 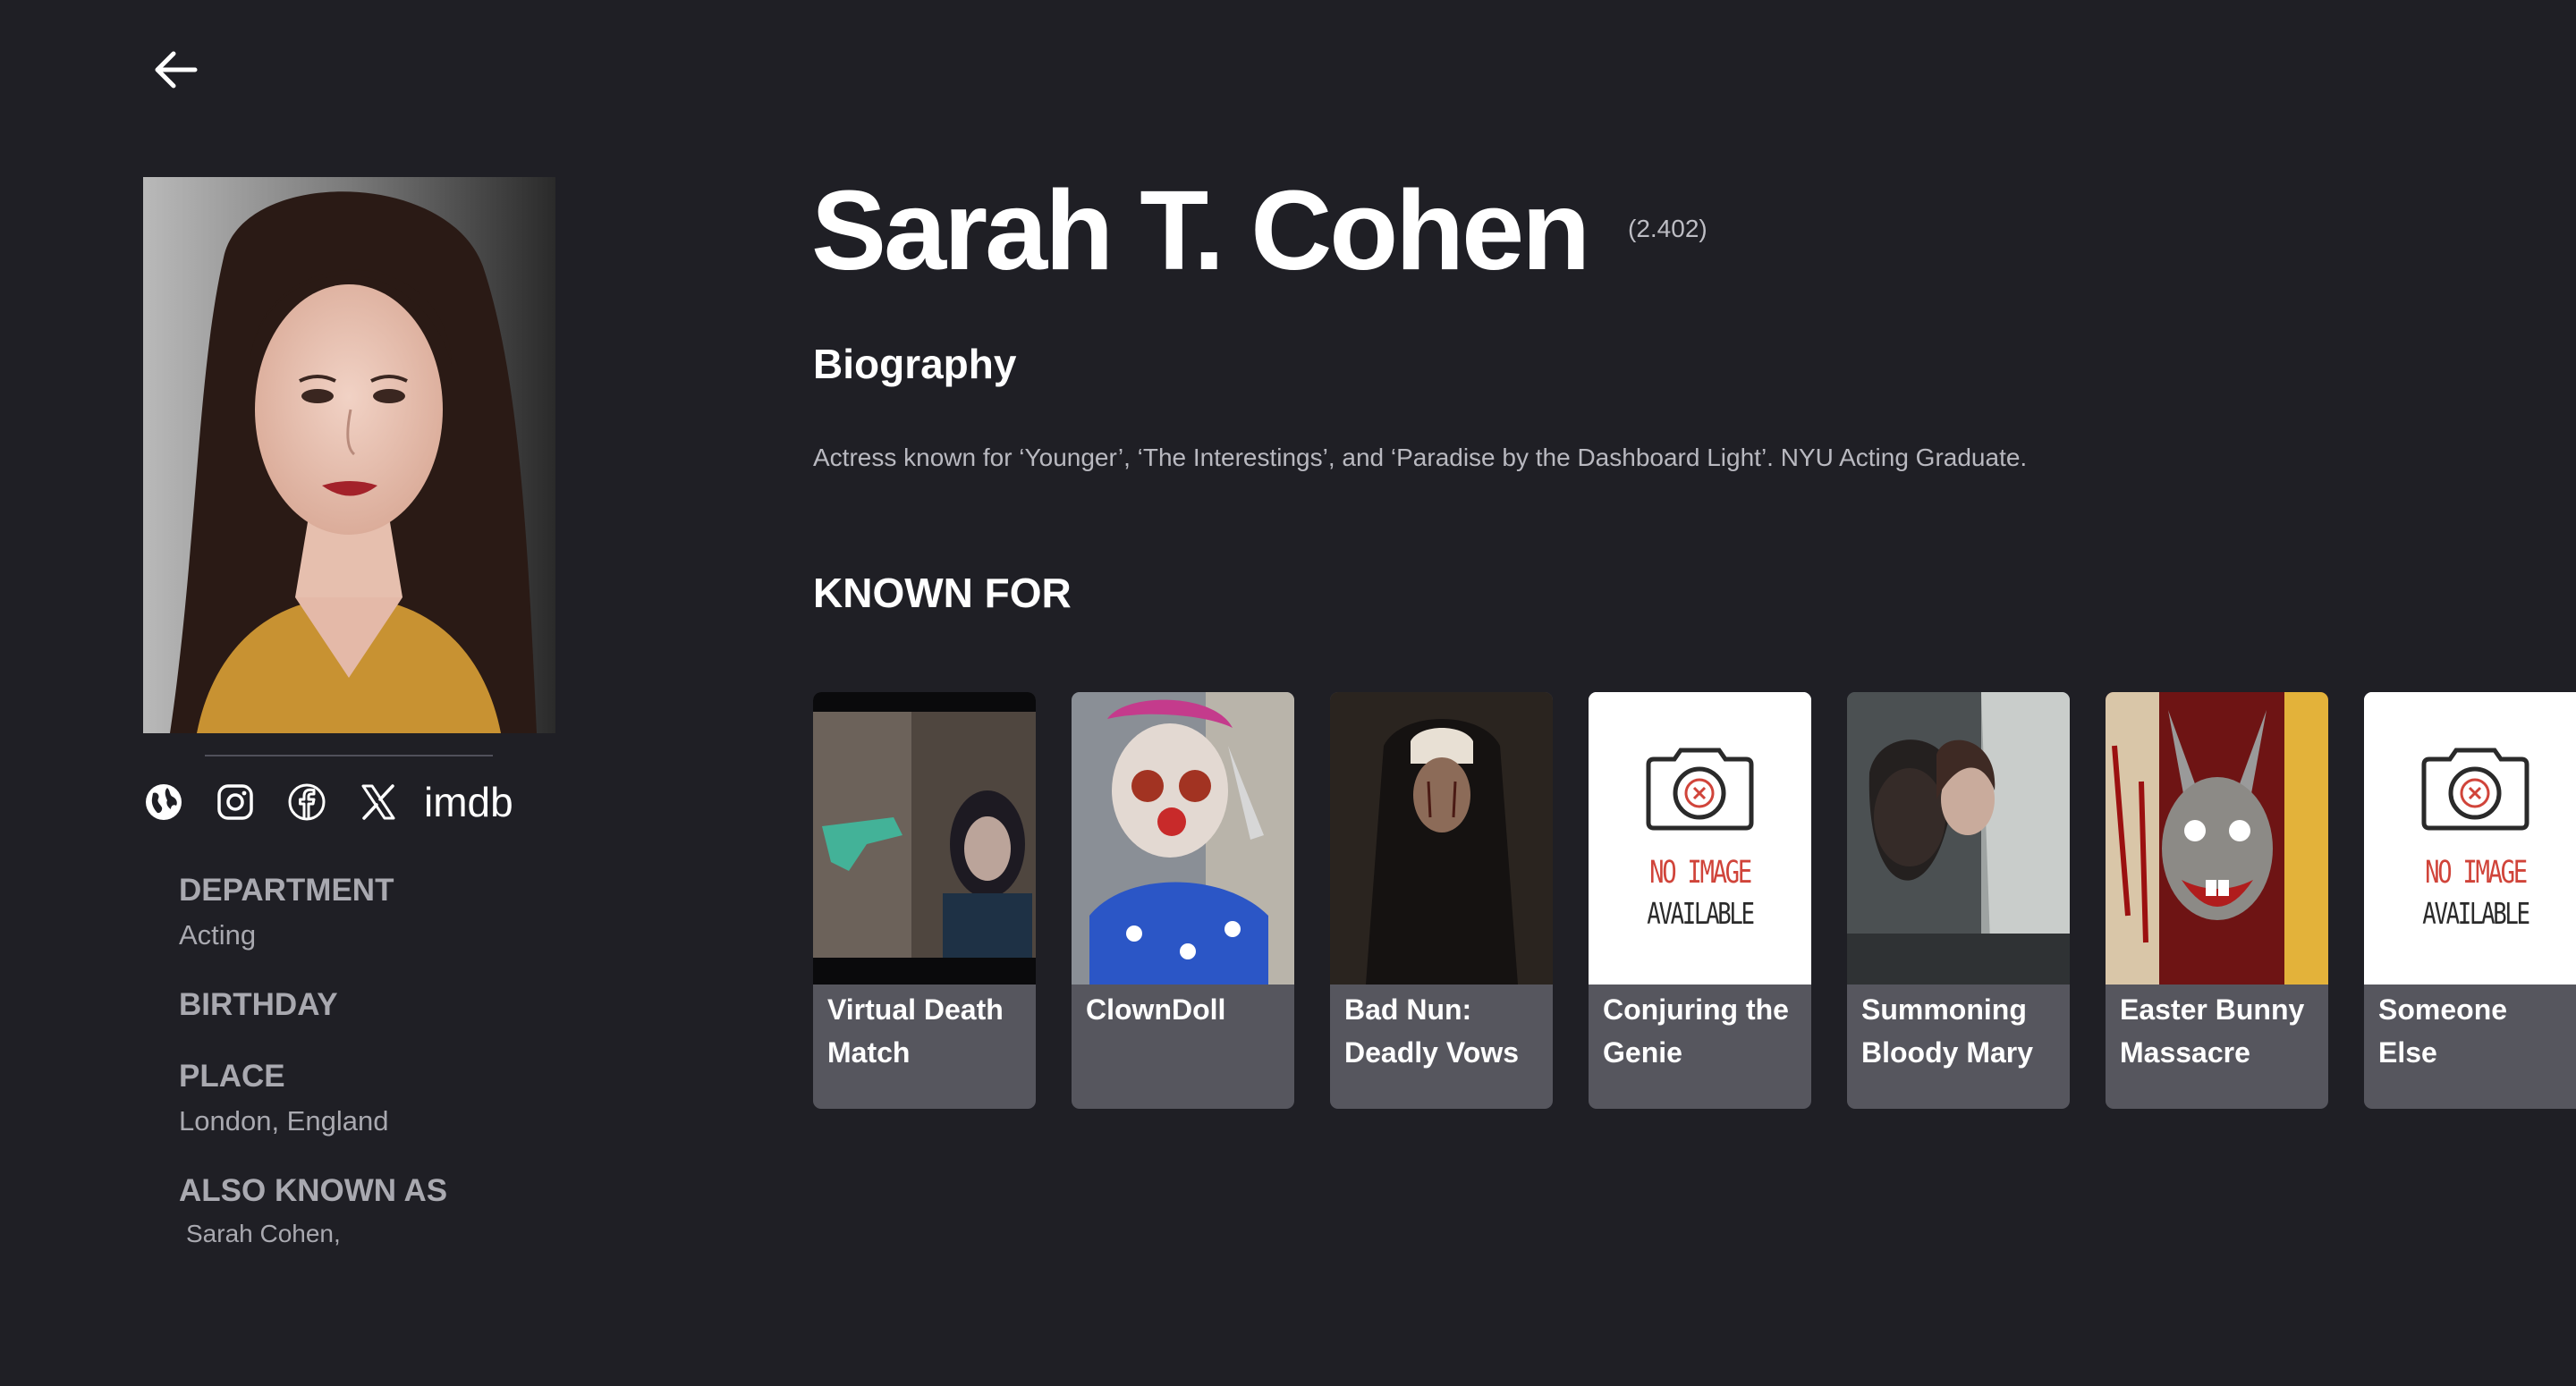 I want to click on movie-card: Virtual Death Match, so click(x=924, y=900).